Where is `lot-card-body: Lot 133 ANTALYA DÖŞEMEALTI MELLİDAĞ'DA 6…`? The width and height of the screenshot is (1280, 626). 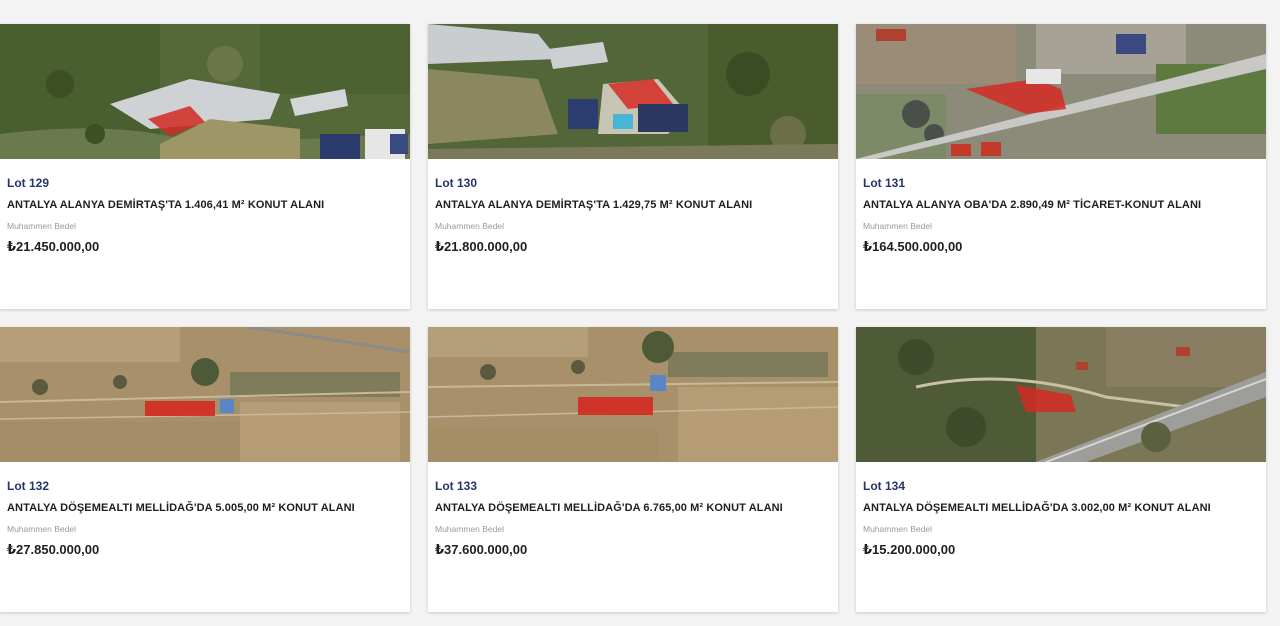 lot-card-body: Lot 133 ANTALYA DÖŞEMEALTI MELLİDAĞ'DA 6… is located at coordinates (633, 510).